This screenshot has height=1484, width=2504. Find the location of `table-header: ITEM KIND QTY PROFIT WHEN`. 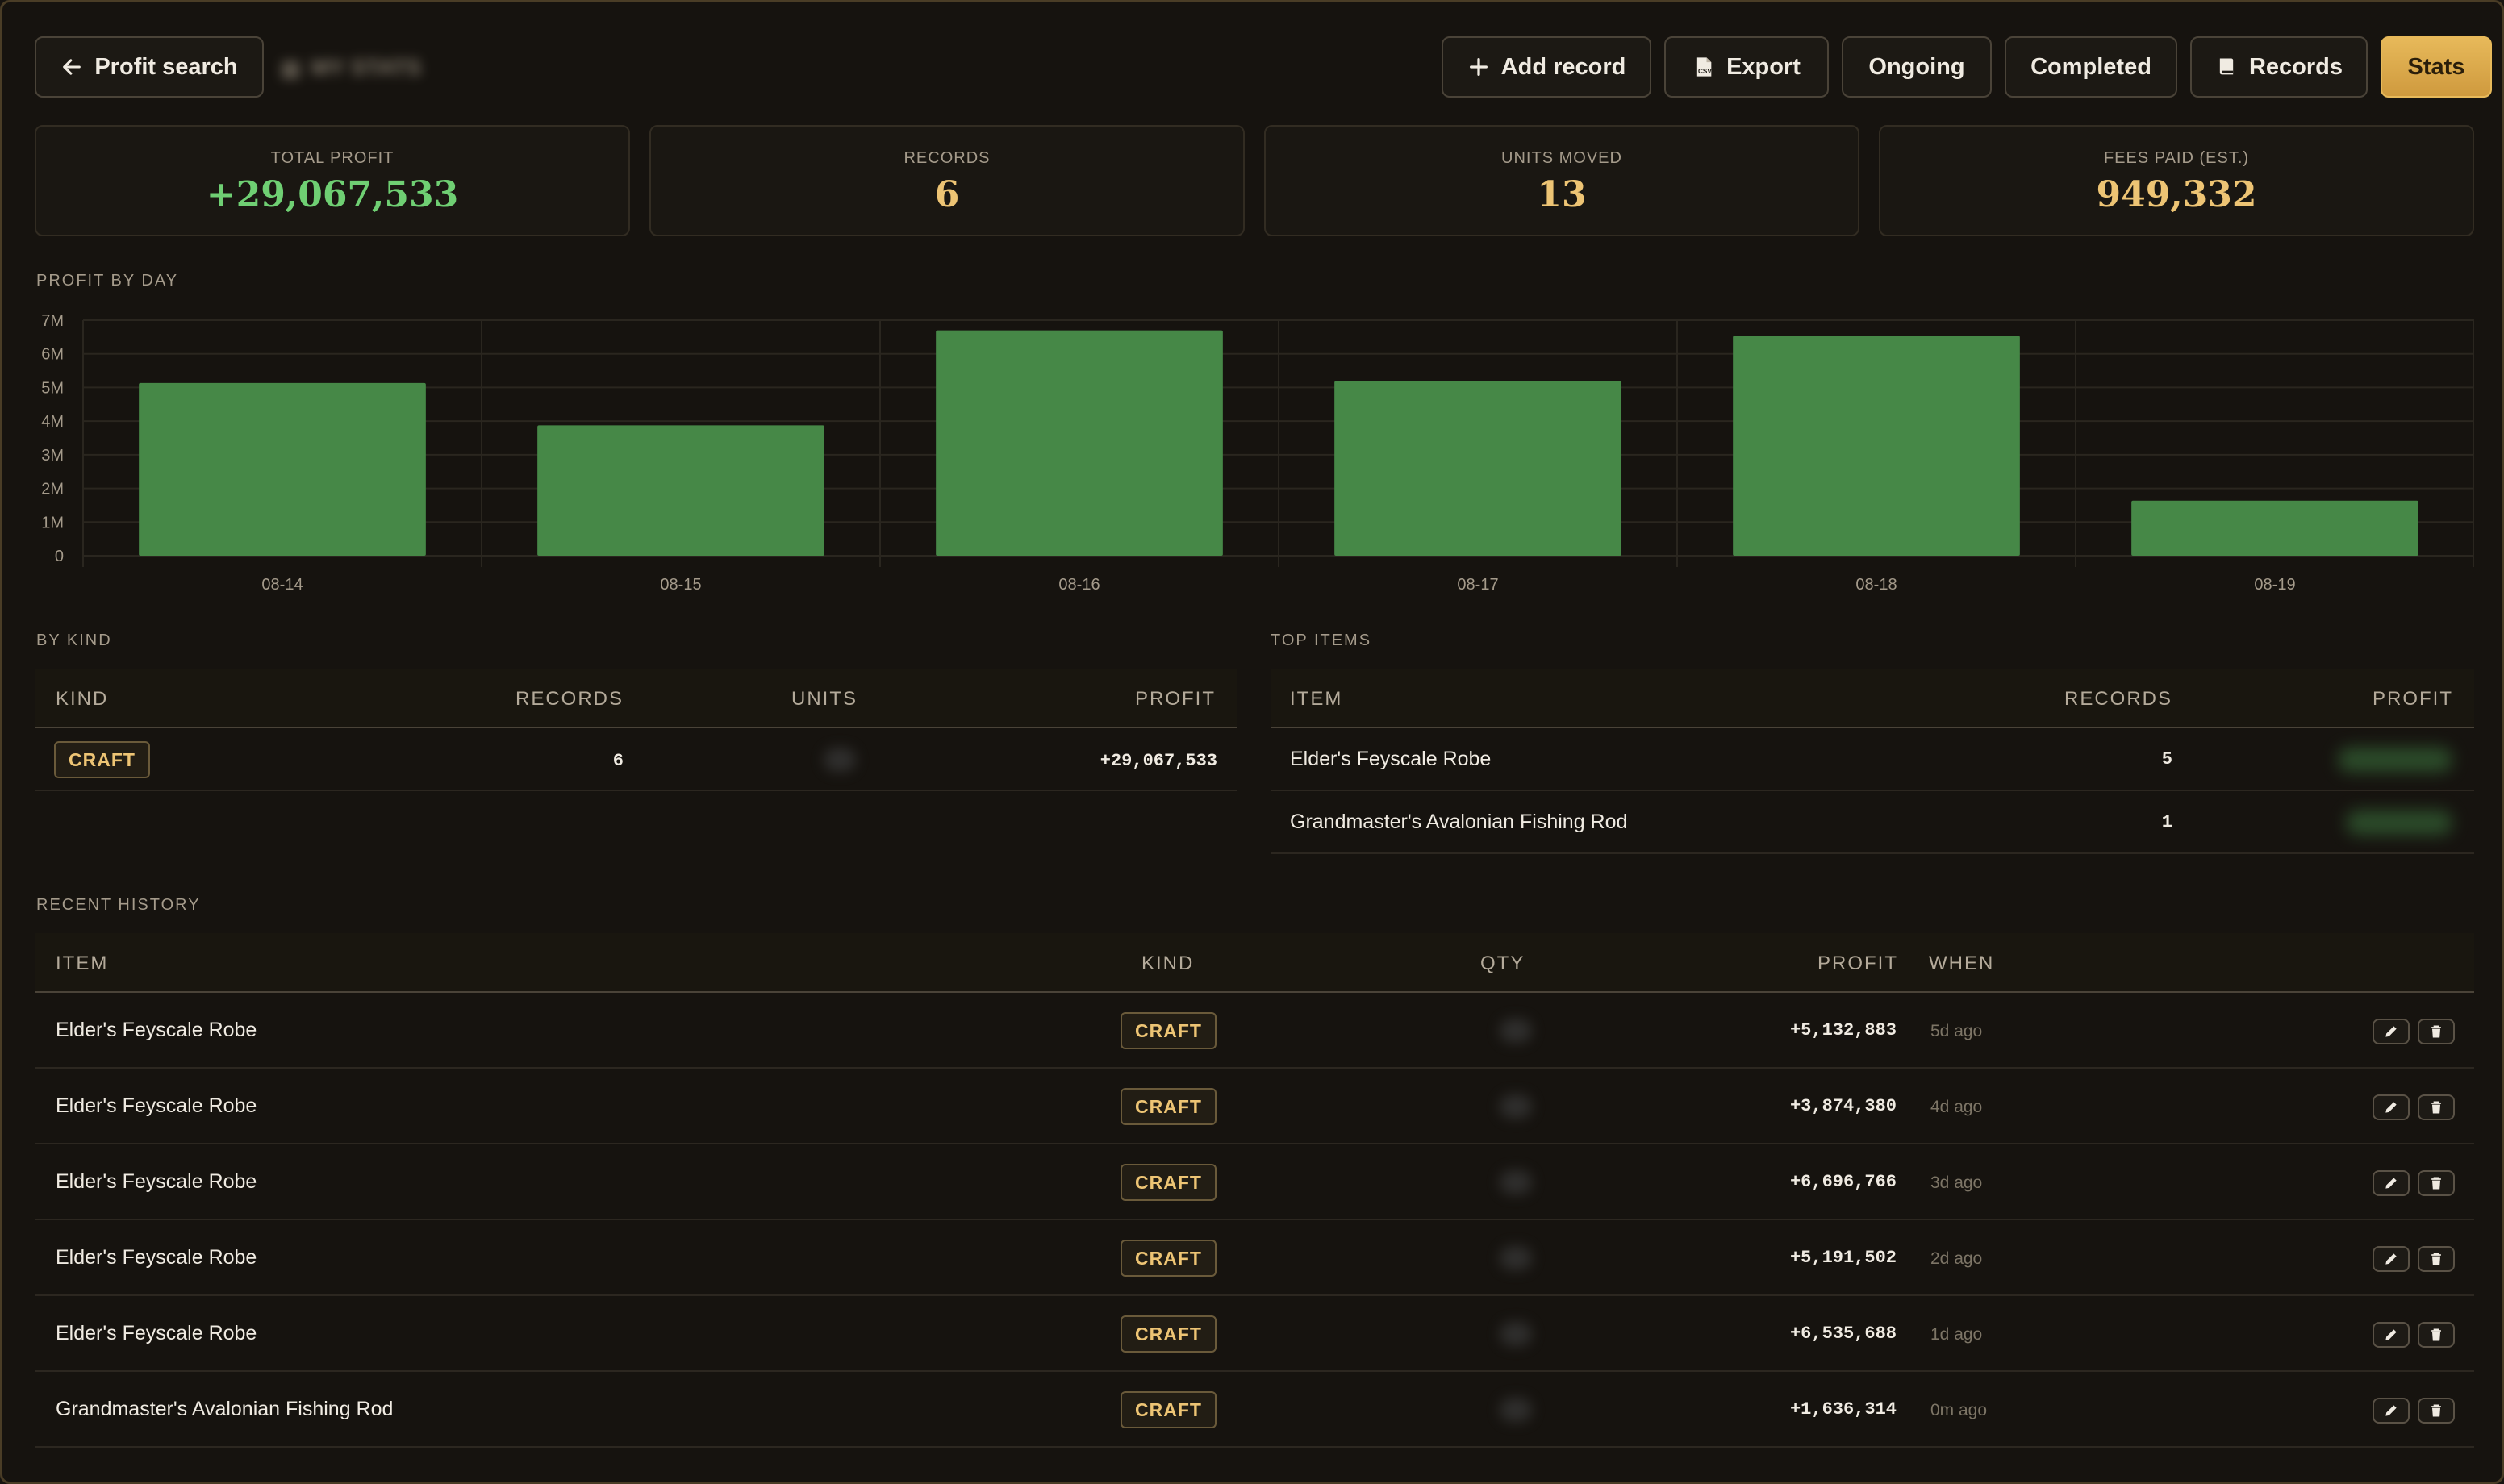

table-header: ITEM KIND QTY PROFIT WHEN is located at coordinates (1254, 963).